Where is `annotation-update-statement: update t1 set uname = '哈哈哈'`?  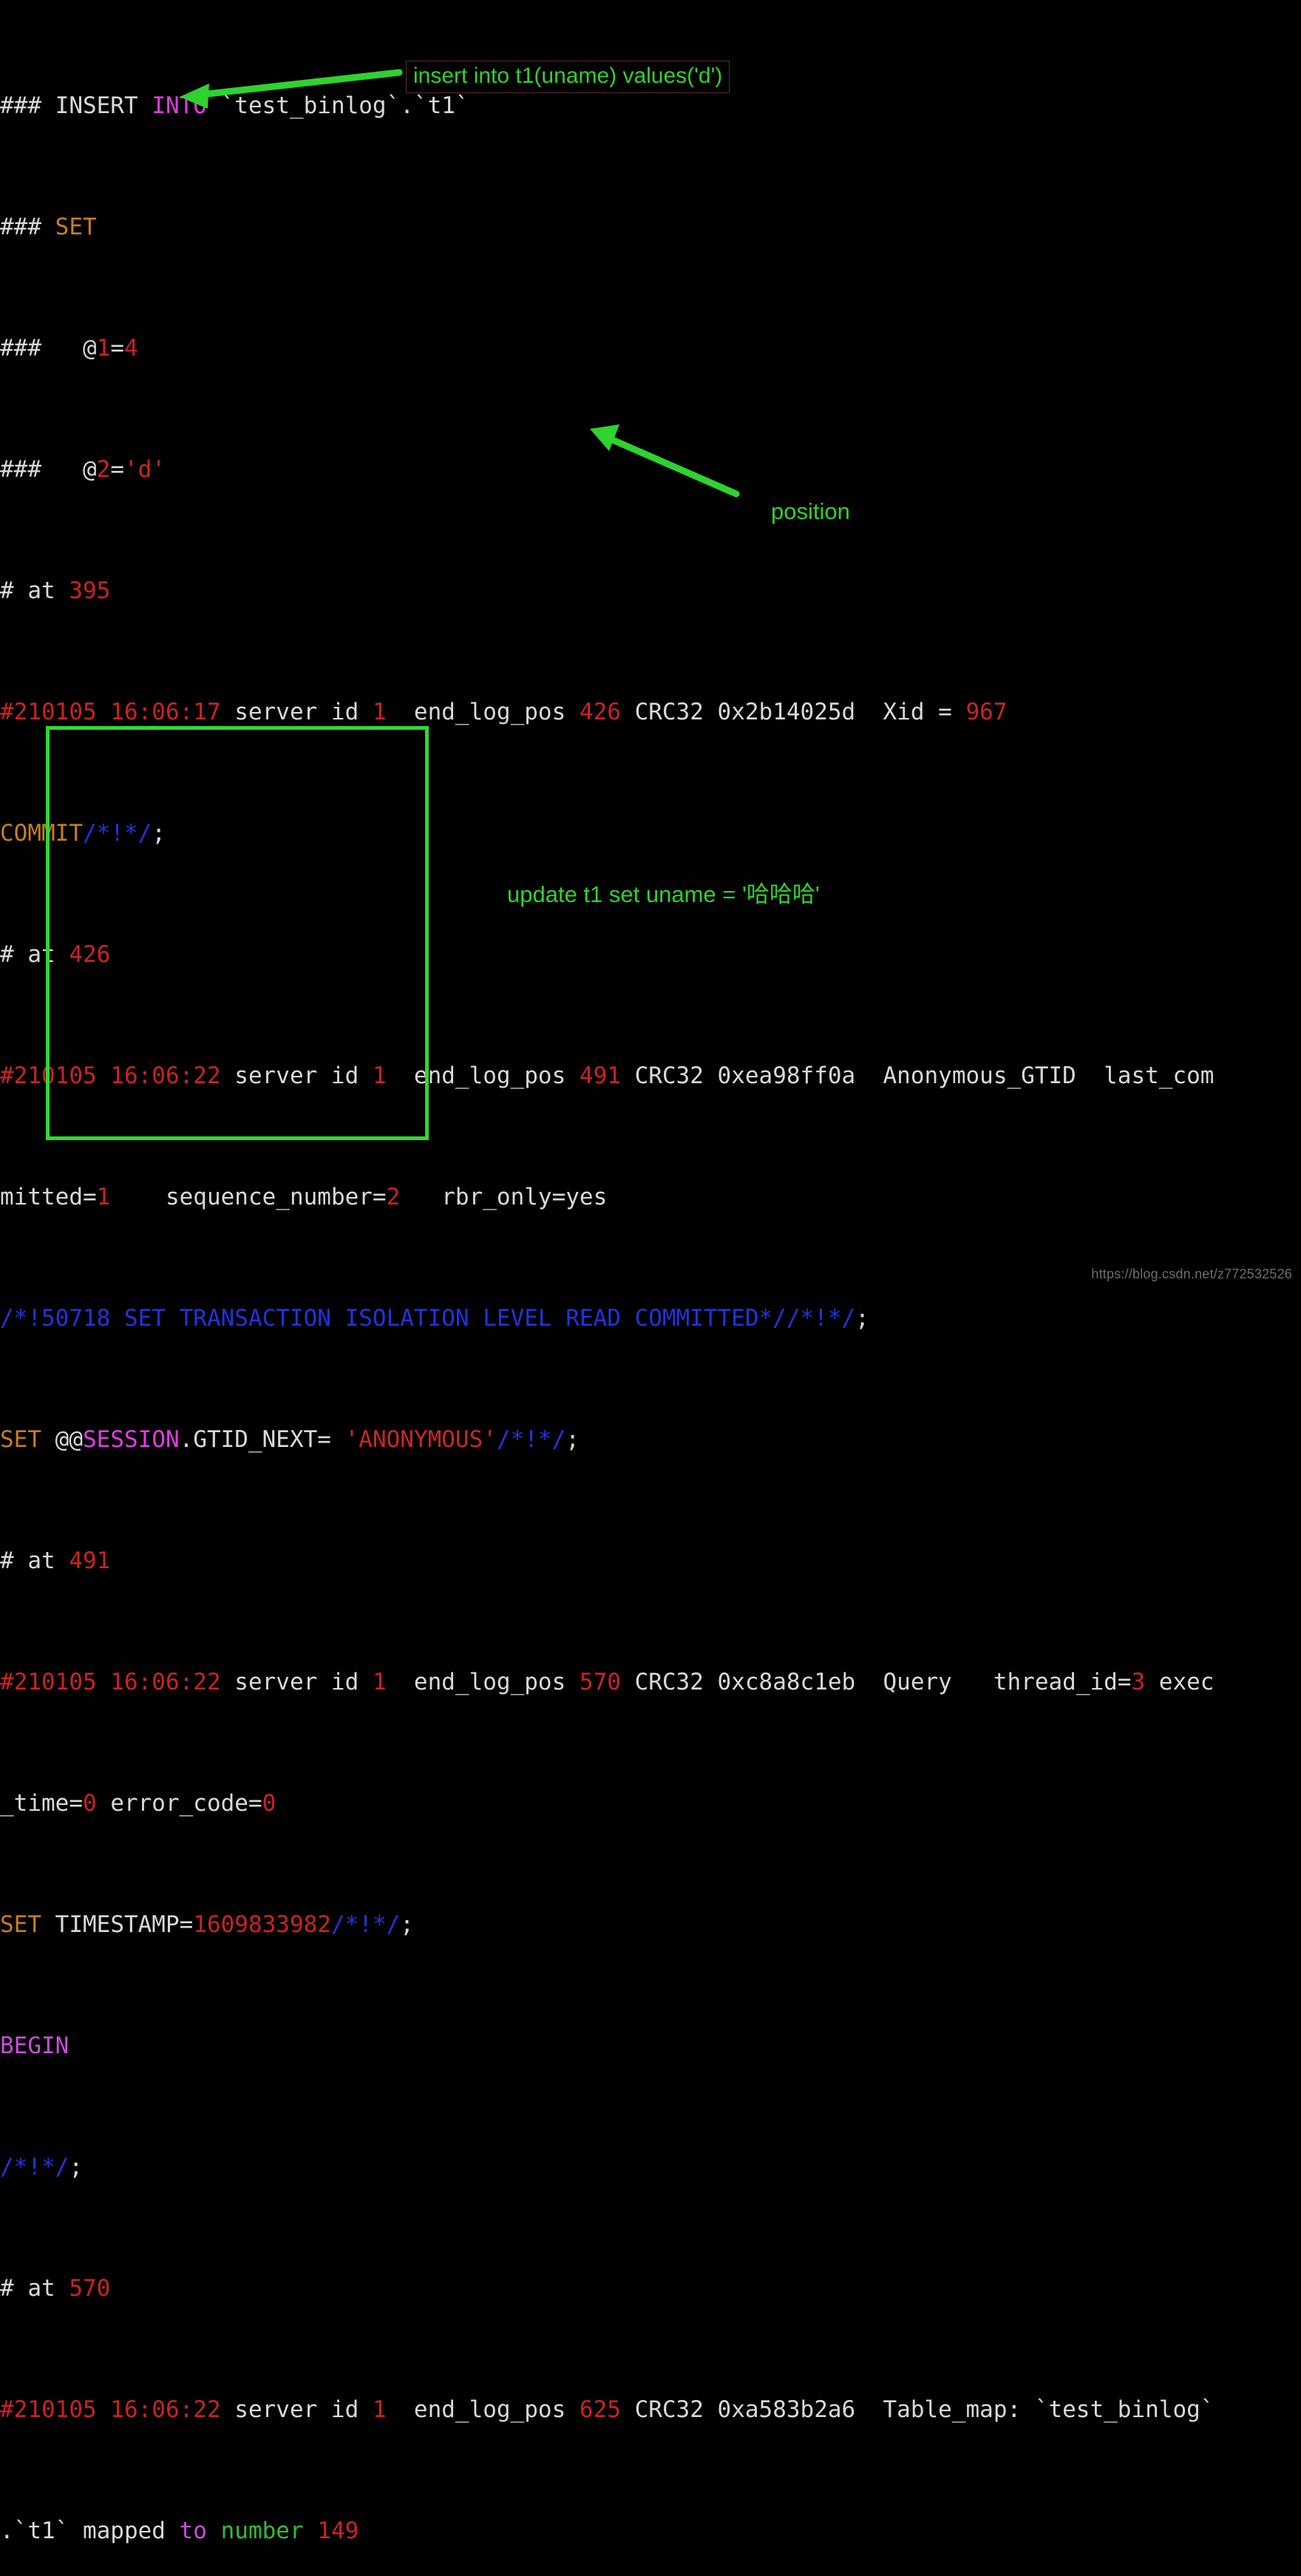
annotation-update-statement: update t1 set uname = '哈哈哈' is located at coordinates (663, 894).